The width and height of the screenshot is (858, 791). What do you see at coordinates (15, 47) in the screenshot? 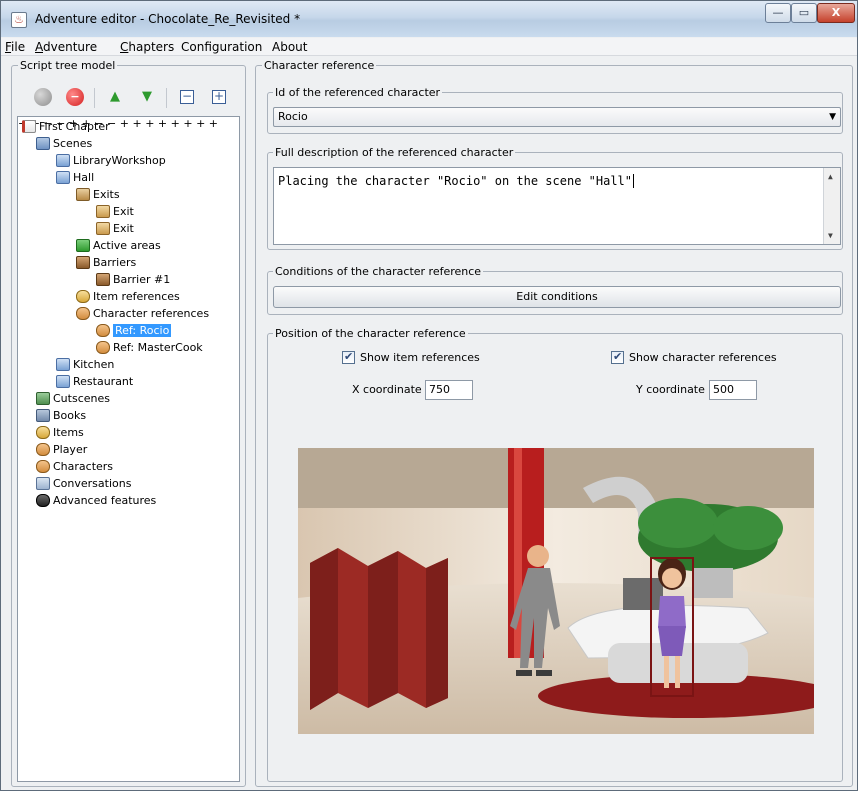
I see `menu-file: File` at bounding box center [15, 47].